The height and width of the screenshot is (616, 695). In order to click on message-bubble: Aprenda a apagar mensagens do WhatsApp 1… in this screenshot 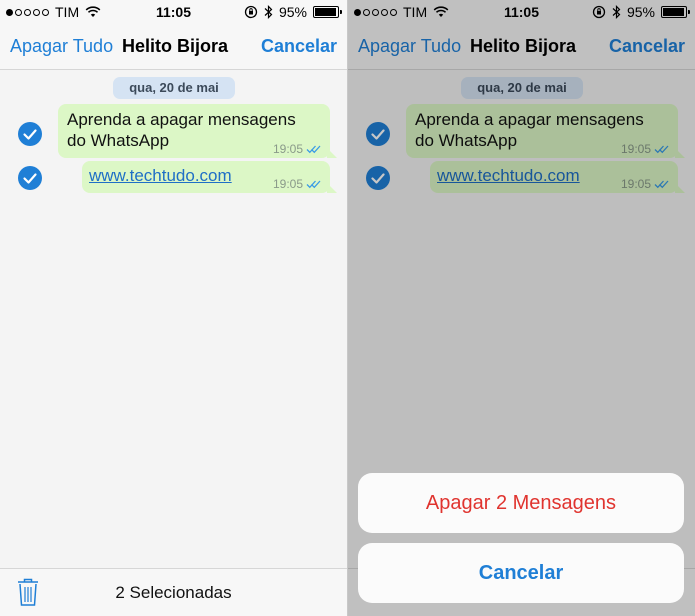, I will do `click(197, 131)`.